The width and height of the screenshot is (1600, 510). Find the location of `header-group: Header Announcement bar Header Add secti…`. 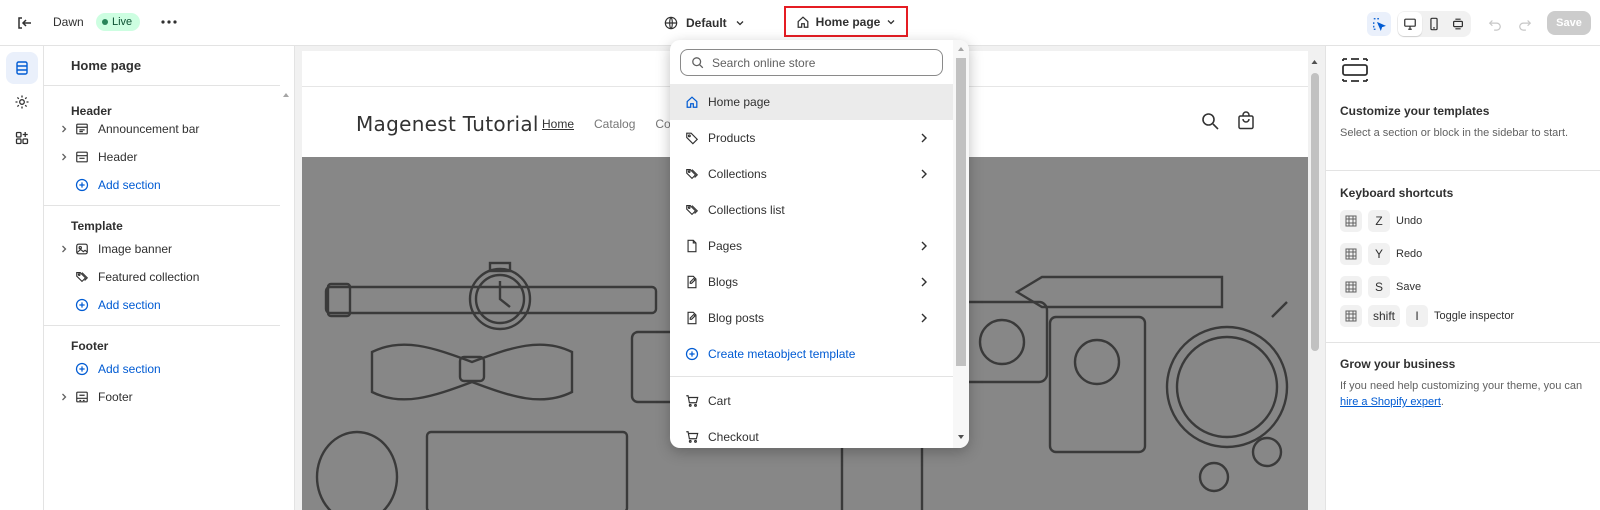

header-group: Header Announcement bar Header Add secti… is located at coordinates (162, 145).